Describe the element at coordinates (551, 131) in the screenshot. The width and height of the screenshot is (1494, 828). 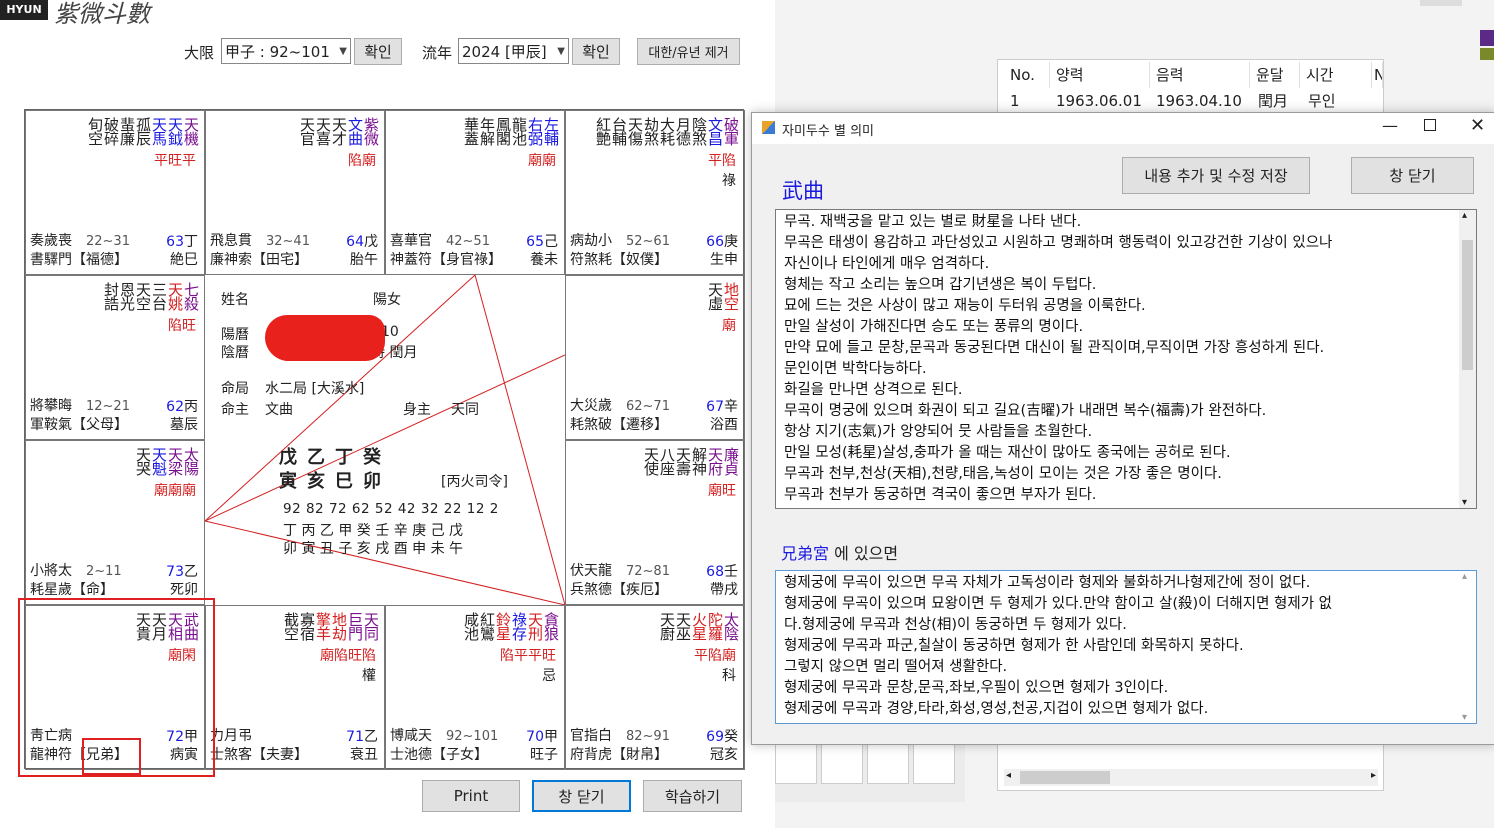
I see `star-name: 左輔` at that location.